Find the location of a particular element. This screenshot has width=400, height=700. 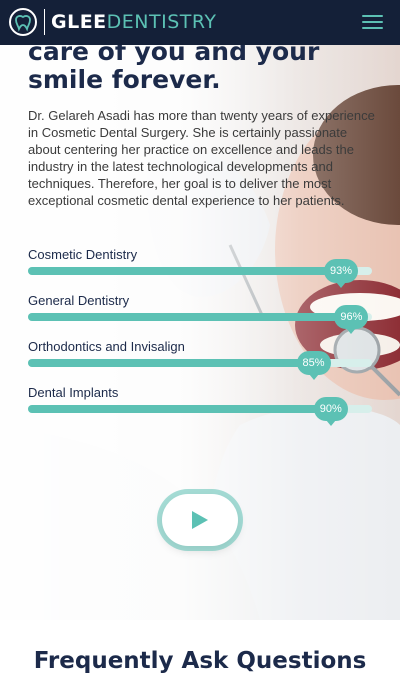

skill-orthodontics-invisalign: Orthodontics and Invisalign 85% is located at coordinates (200, 357).